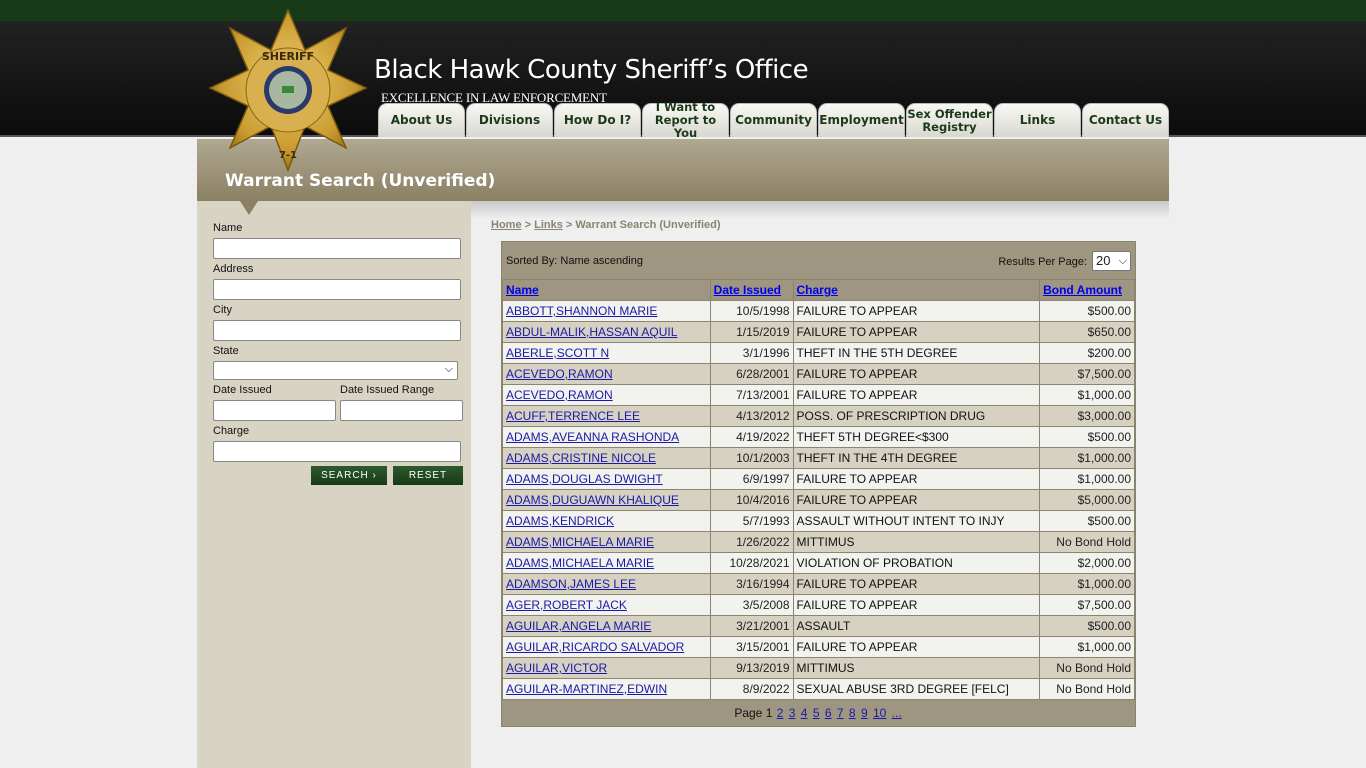 The width and height of the screenshot is (1366, 768). What do you see at coordinates (751, 542) in the screenshot?
I see `cell-date-issued: 1/26/2022` at bounding box center [751, 542].